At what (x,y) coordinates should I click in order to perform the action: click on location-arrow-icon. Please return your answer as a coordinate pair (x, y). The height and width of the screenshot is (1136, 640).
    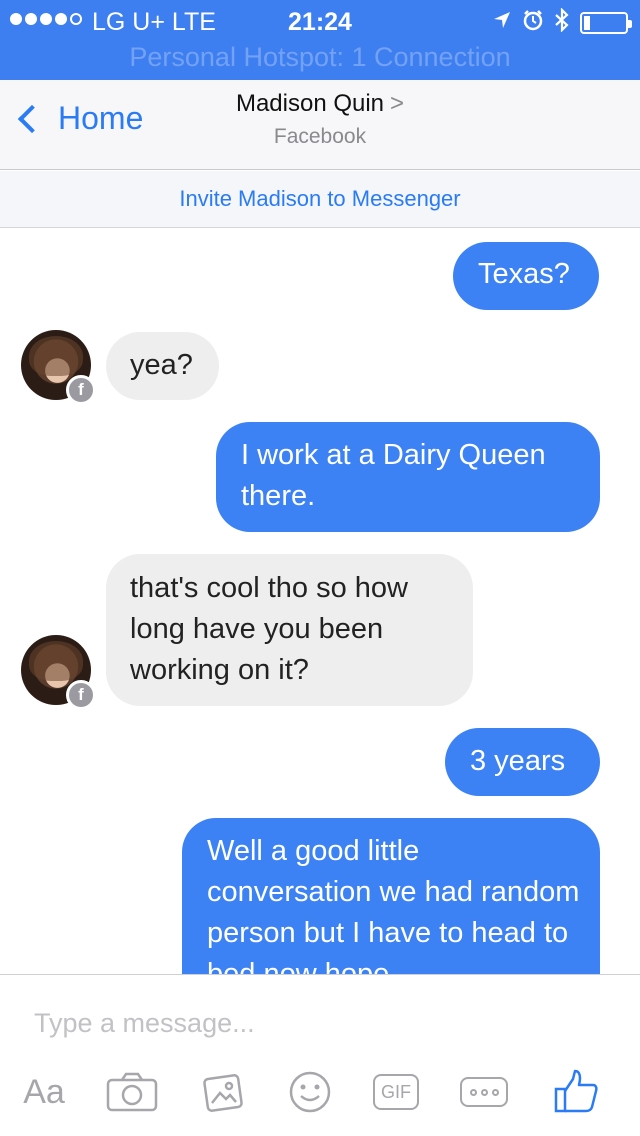
    Looking at the image, I should click on (502, 22).